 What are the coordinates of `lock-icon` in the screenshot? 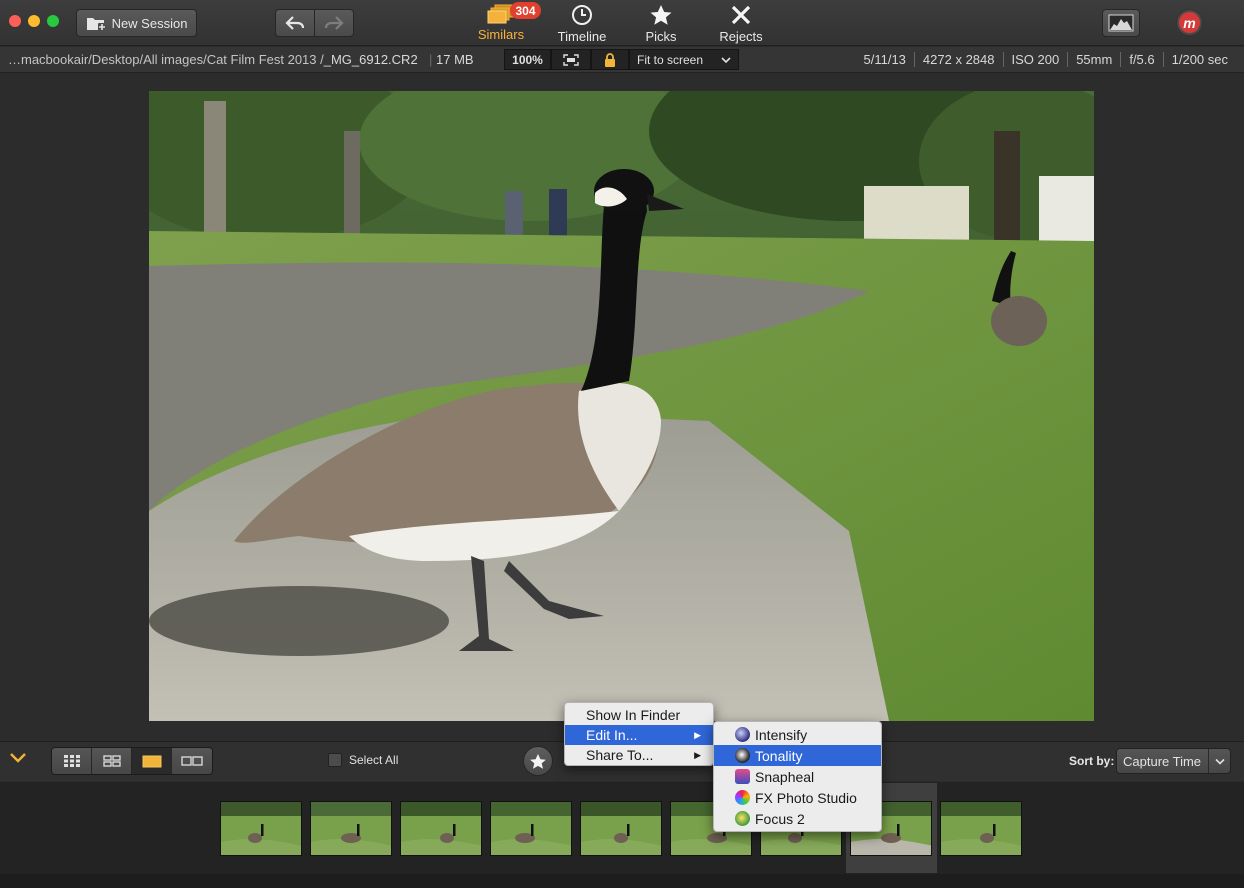 It's located at (610, 59).